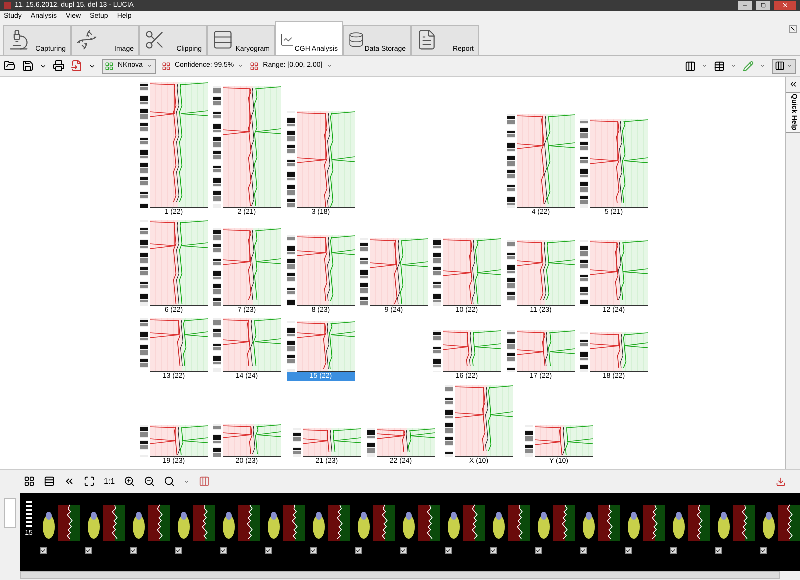  I want to click on table-icon, so click(719, 66).